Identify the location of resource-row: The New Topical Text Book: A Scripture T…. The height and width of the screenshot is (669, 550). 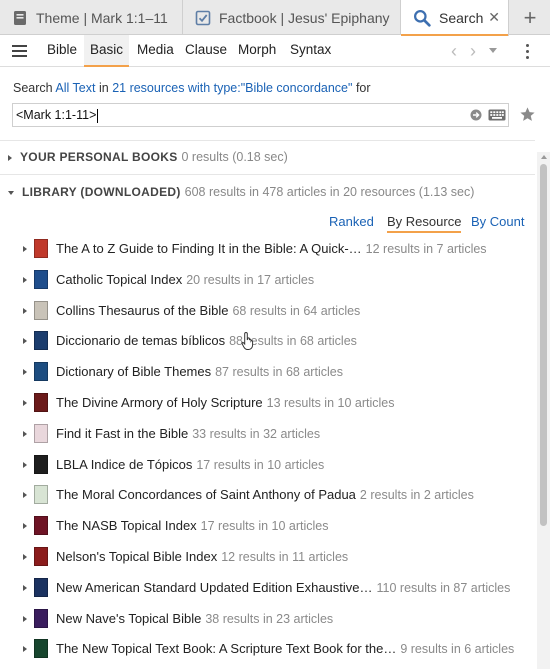
(267, 650).